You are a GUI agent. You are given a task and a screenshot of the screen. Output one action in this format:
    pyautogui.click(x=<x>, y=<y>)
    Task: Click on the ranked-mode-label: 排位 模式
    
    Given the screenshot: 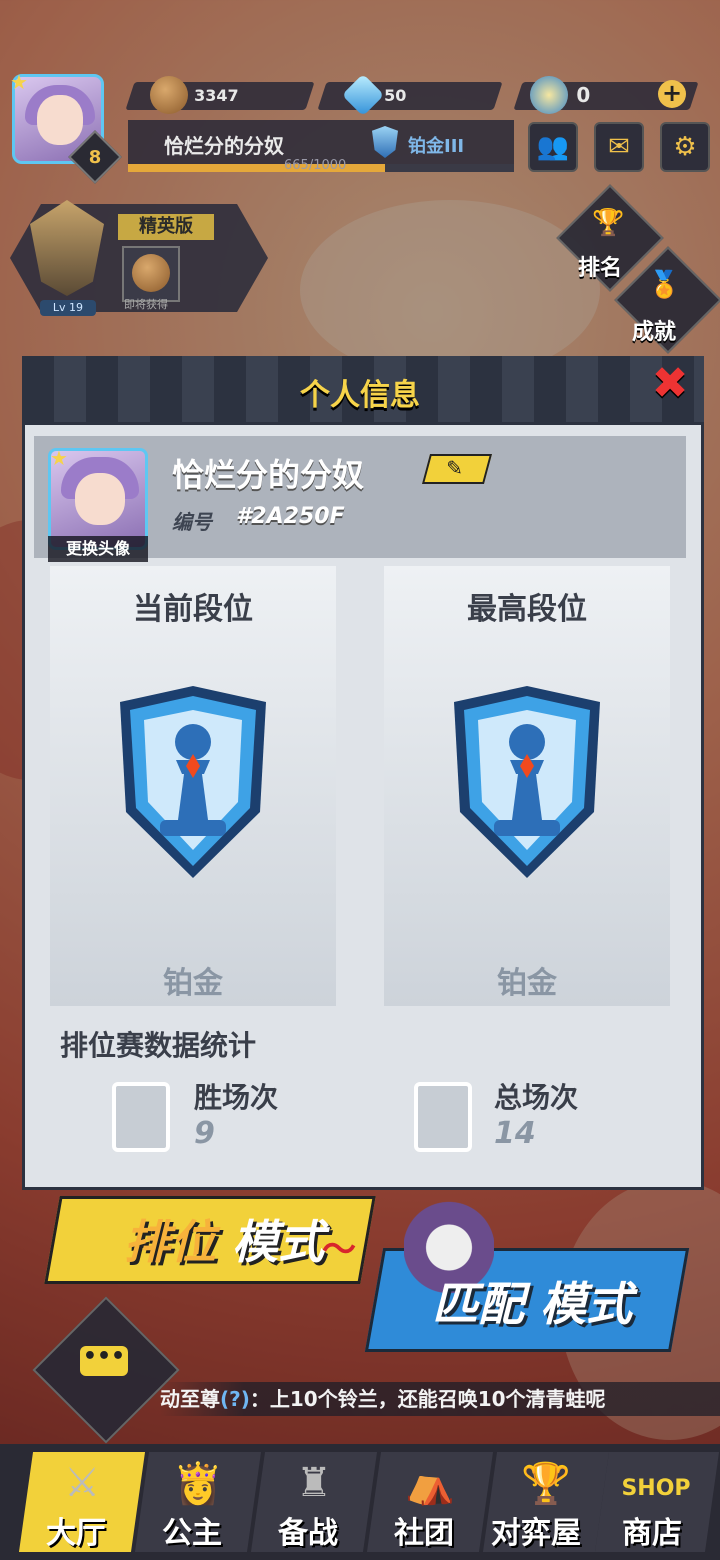 What is the action you would take?
    pyautogui.click(x=224, y=1242)
    